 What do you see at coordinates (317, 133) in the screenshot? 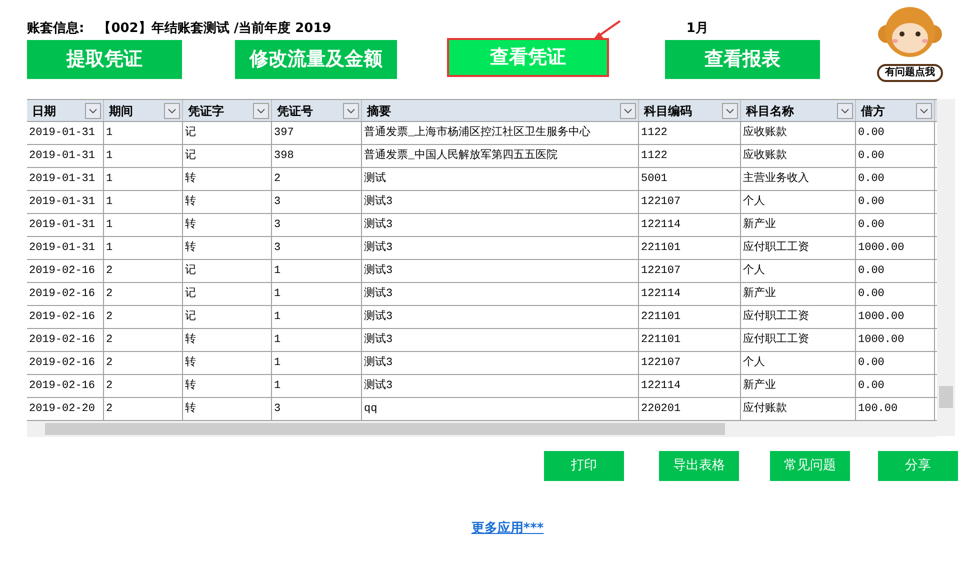
I see `table-cell: 397` at bounding box center [317, 133].